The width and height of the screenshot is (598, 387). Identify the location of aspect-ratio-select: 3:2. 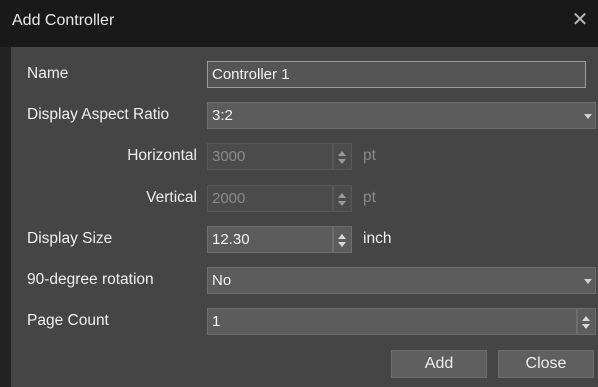
(401, 115).